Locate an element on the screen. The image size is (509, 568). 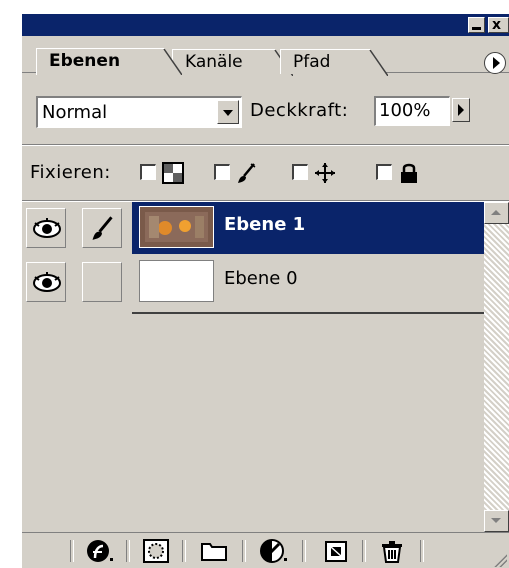
scroll-down-button is located at coordinates (496, 521).